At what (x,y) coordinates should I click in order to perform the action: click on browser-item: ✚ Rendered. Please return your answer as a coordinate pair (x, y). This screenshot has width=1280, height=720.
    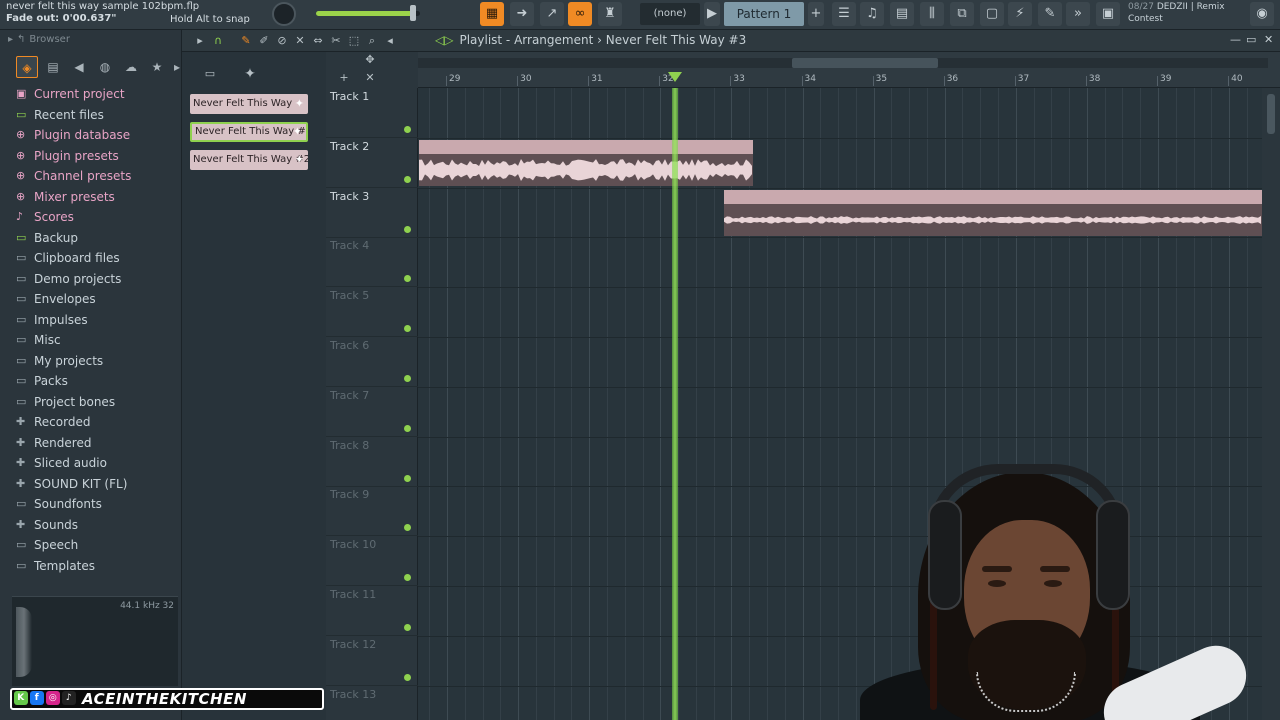
    Looking at the image, I should click on (95, 443).